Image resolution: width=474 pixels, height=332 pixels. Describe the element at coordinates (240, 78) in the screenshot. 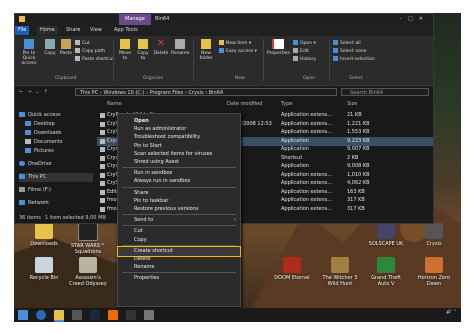

I see `new-group-label: New` at that location.